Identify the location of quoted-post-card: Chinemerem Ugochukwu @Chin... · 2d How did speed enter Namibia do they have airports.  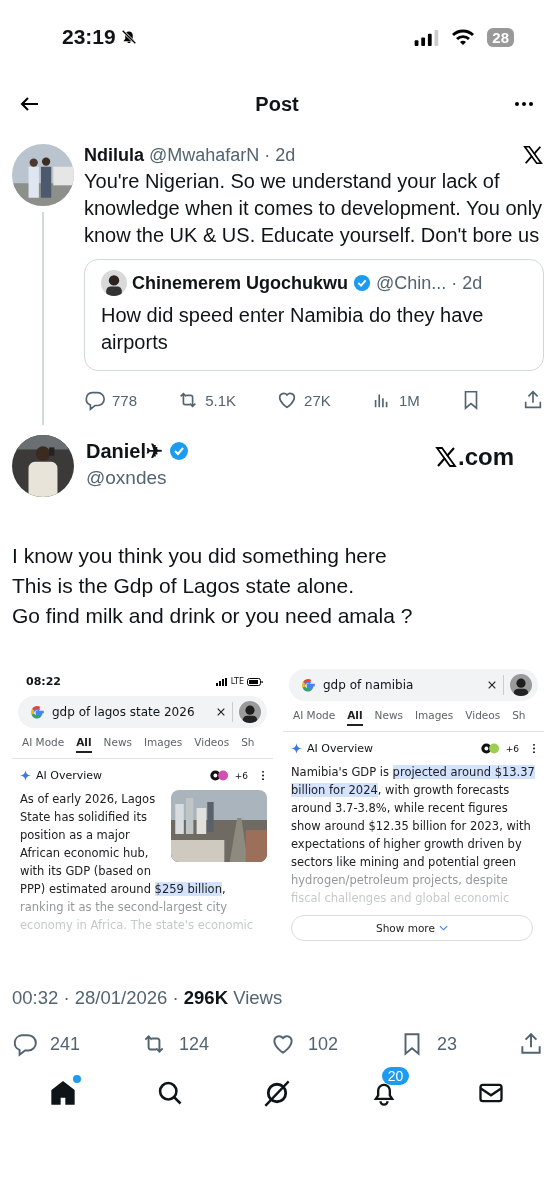
(314, 315).